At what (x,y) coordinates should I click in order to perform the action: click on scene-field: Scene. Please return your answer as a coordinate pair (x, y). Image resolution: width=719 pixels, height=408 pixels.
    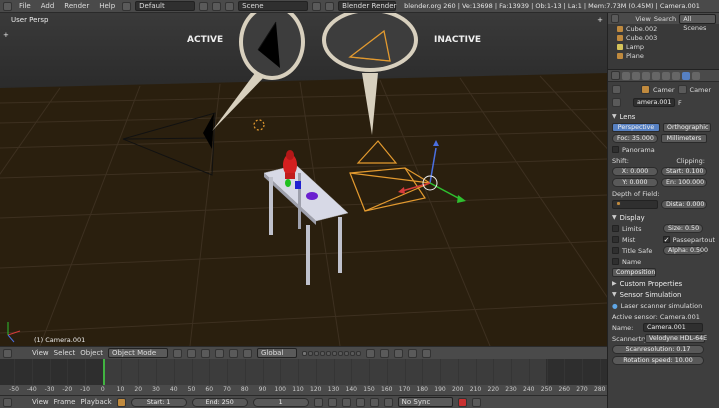
    Looking at the image, I should click on (273, 6).